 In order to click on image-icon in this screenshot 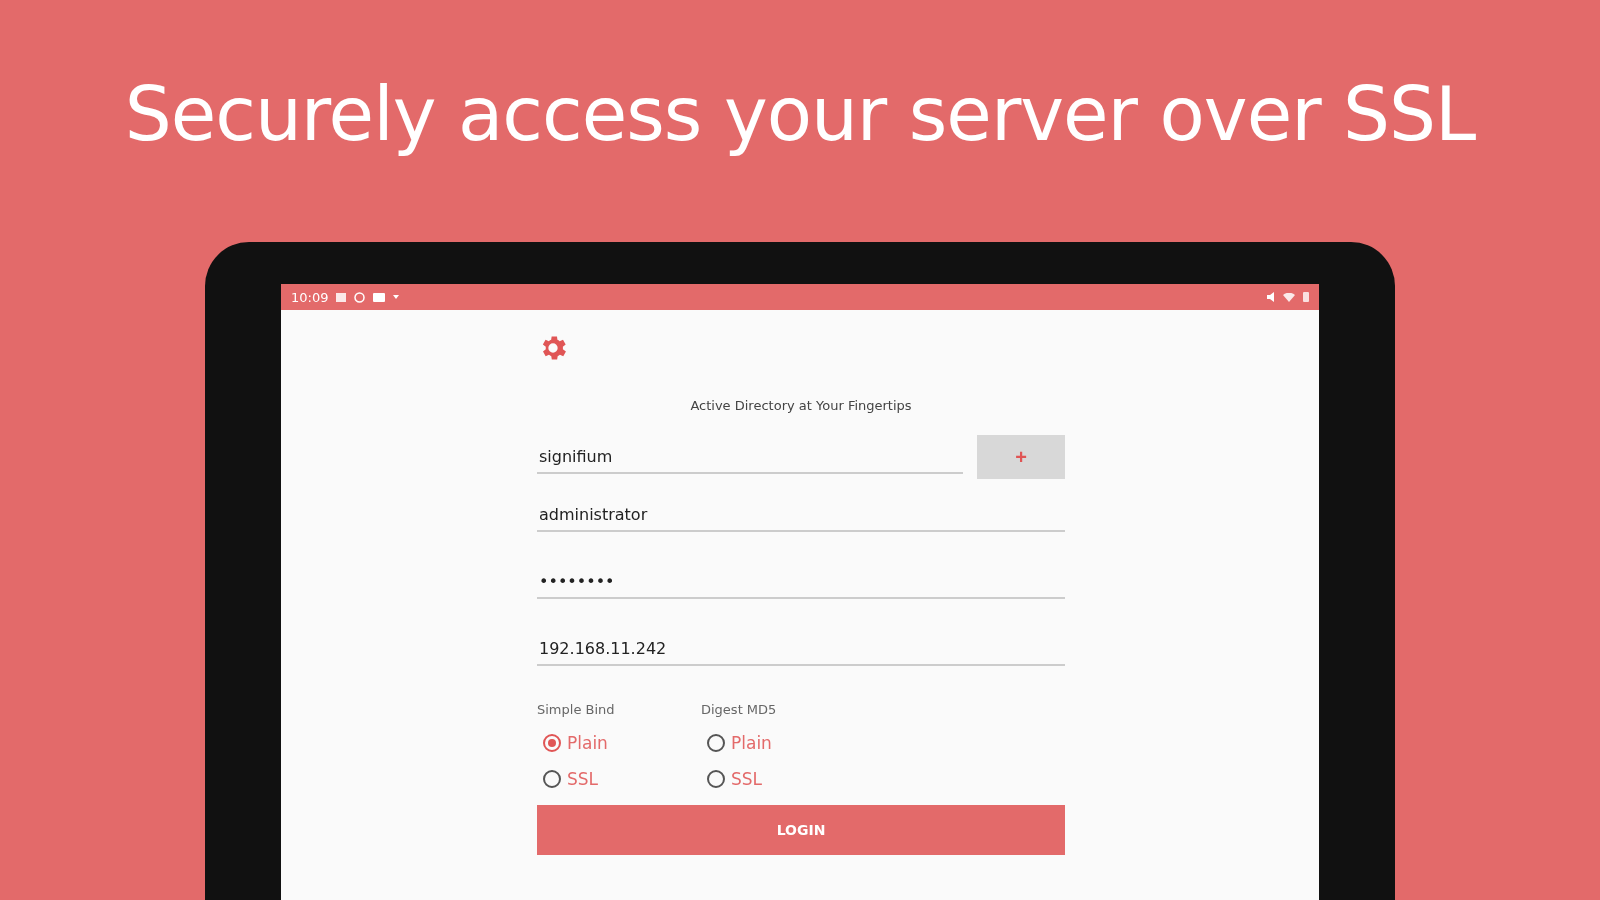, I will do `click(341, 297)`.